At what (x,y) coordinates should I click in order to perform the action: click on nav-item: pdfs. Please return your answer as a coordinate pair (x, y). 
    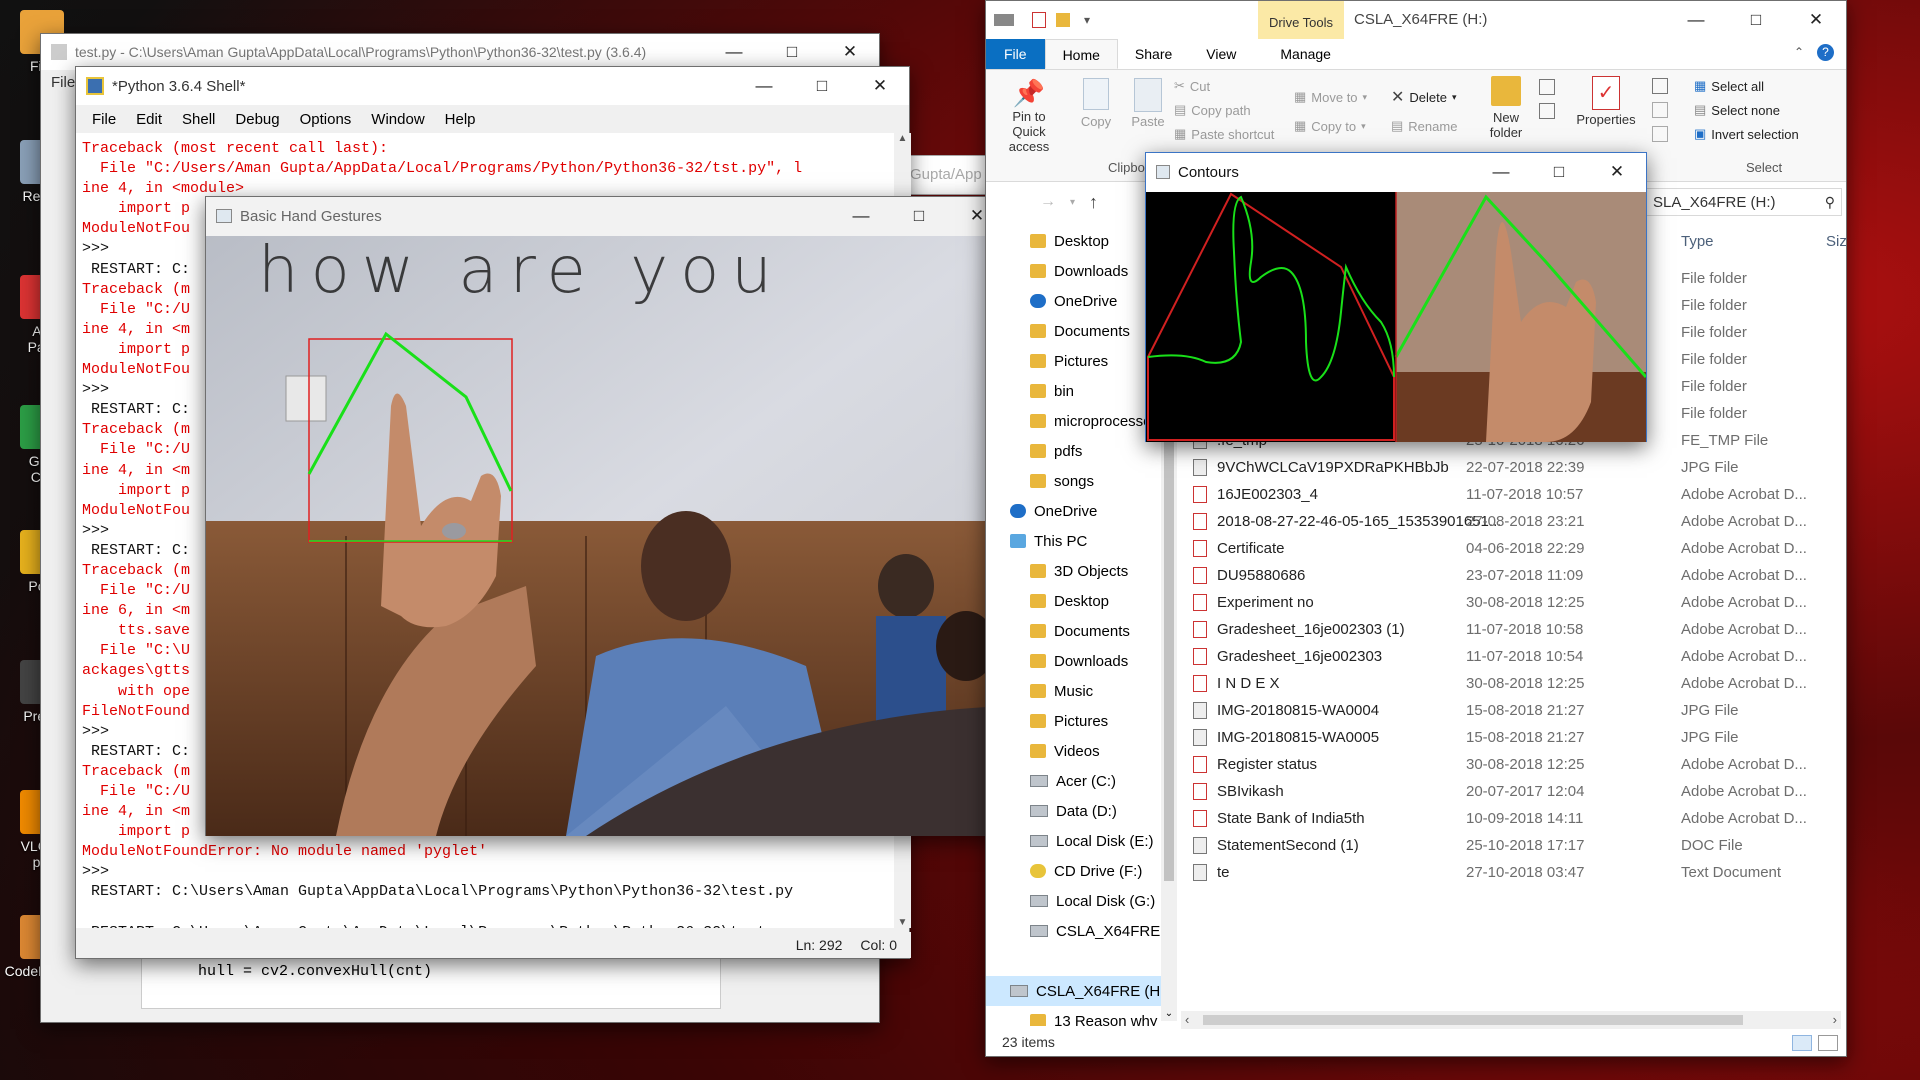
    Looking at the image, I should click on (1073, 451).